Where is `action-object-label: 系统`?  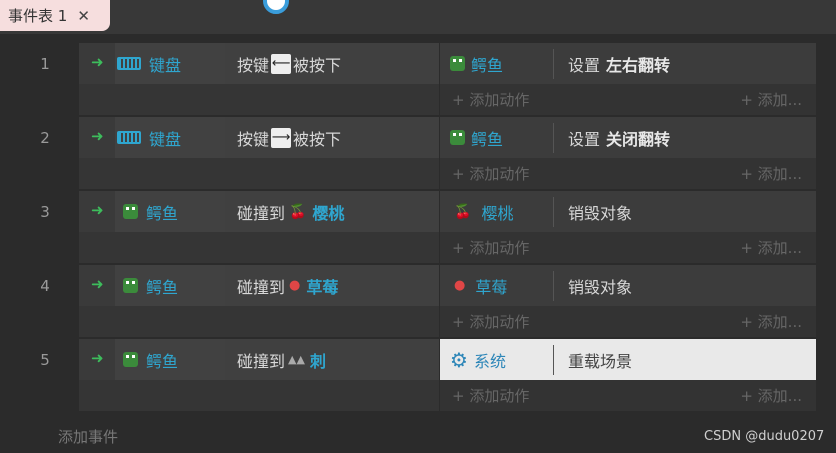 action-object-label: 系统 is located at coordinates (489, 361).